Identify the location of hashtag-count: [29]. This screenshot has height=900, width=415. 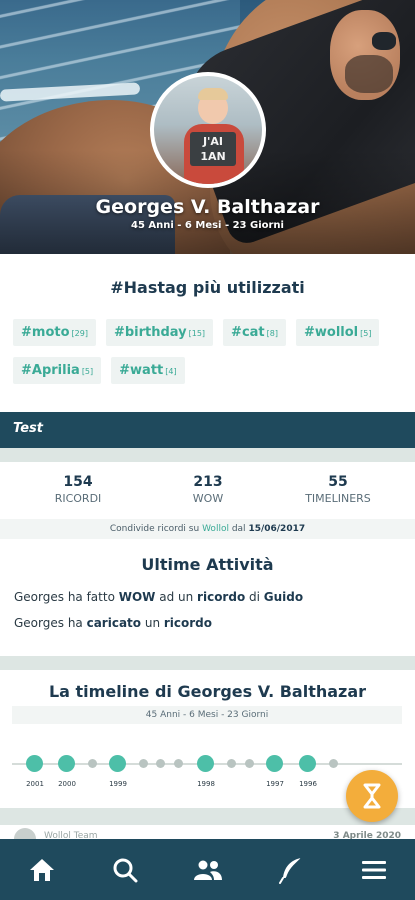
(79, 333).